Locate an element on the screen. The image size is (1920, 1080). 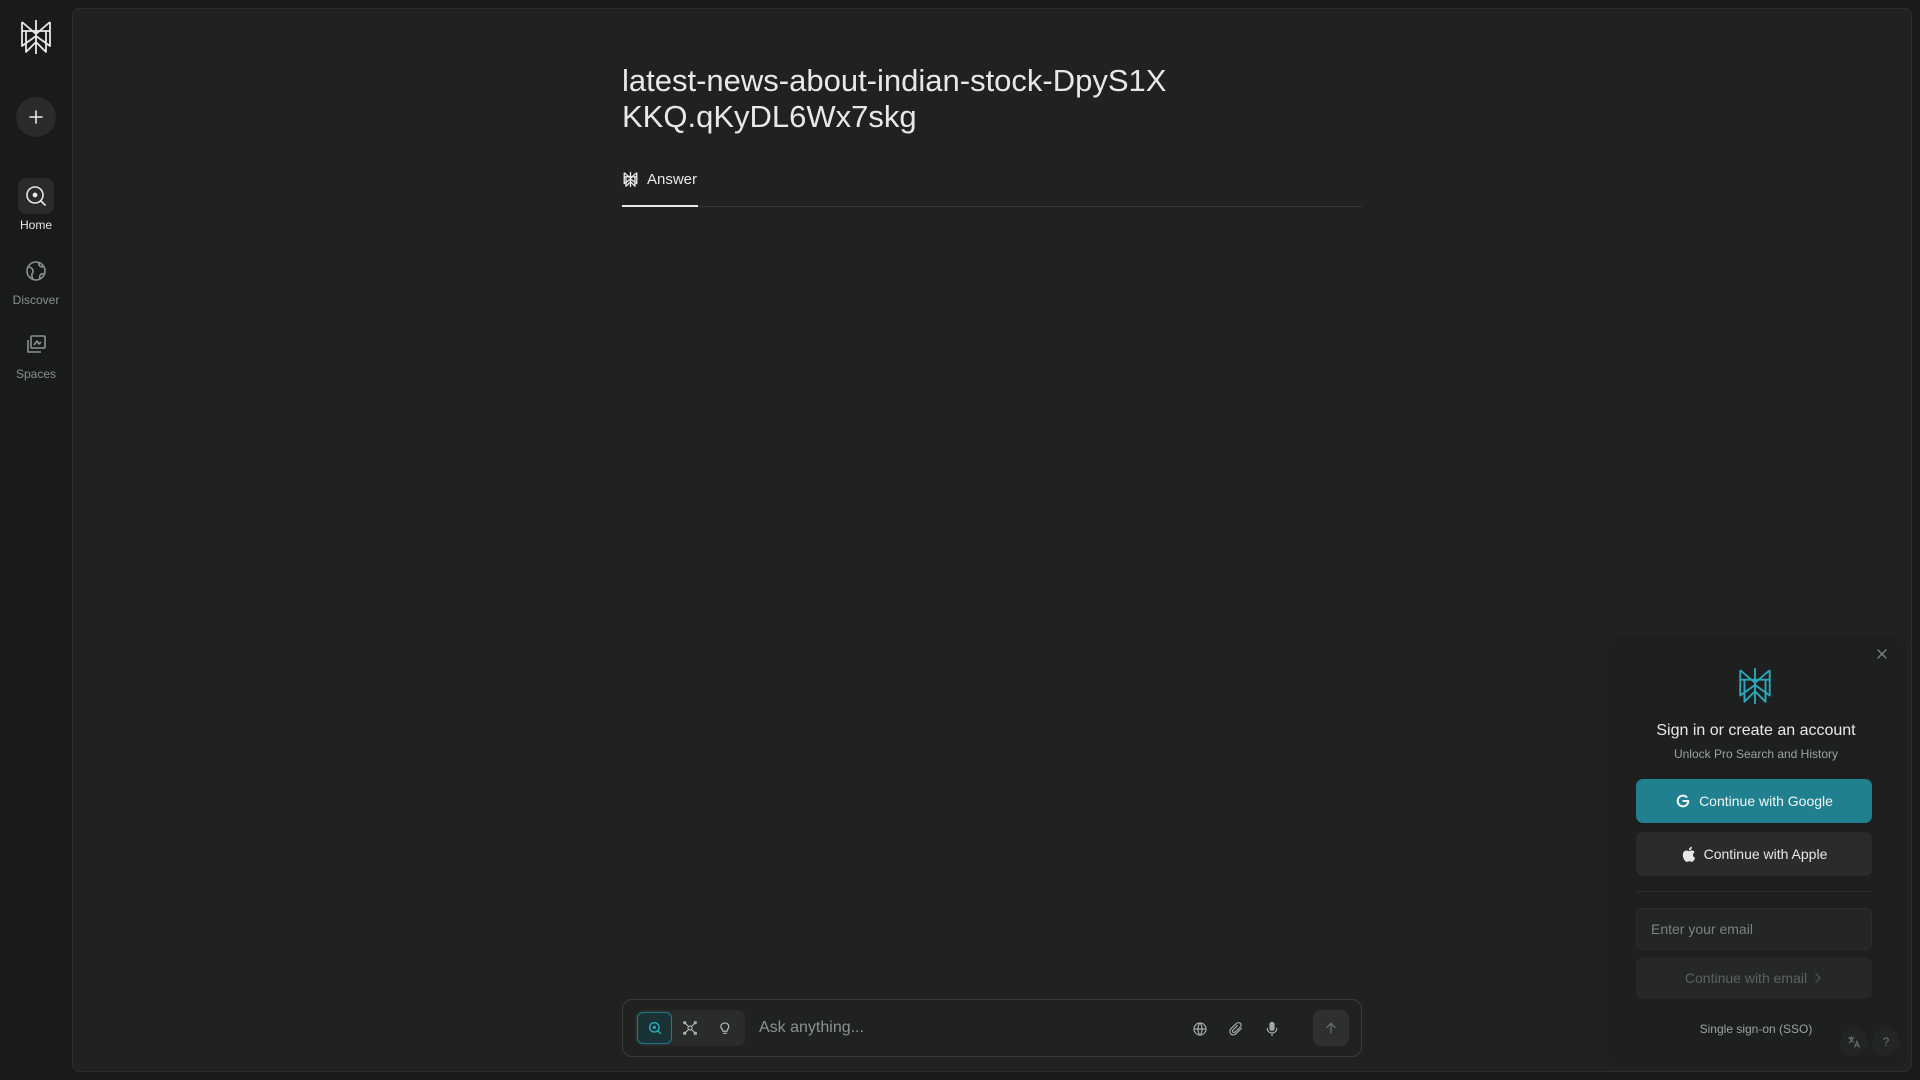
search-mode-button is located at coordinates (655, 1028).